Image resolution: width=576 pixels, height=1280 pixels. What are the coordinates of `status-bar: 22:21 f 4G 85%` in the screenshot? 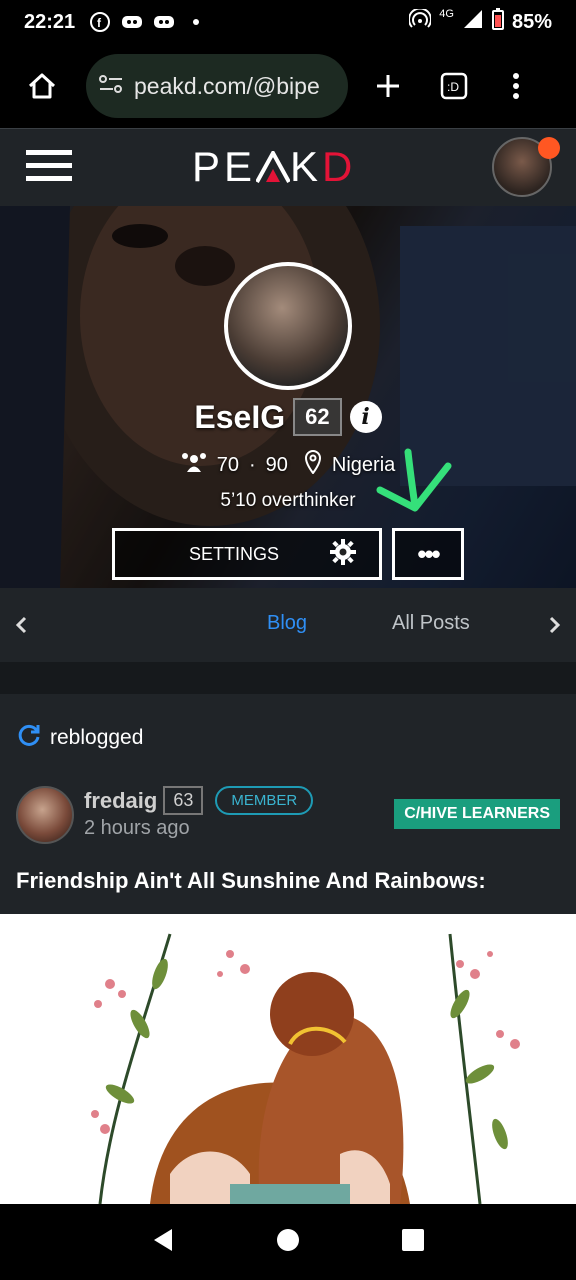 It's located at (288, 22).